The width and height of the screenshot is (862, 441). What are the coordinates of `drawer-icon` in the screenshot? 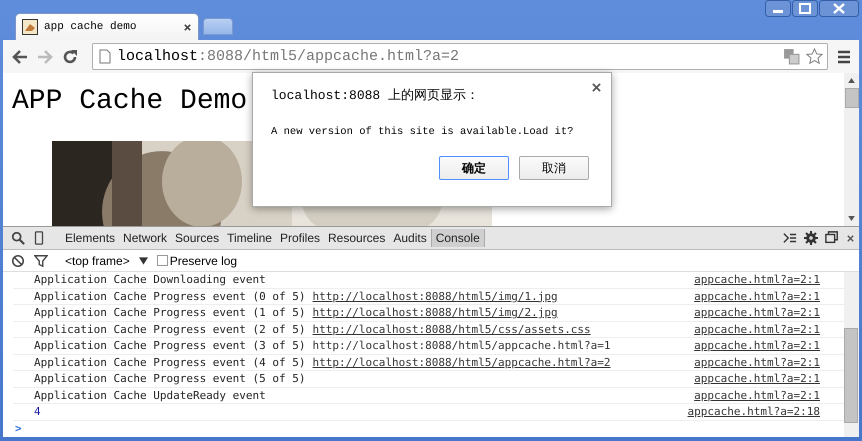 It's located at (790, 238).